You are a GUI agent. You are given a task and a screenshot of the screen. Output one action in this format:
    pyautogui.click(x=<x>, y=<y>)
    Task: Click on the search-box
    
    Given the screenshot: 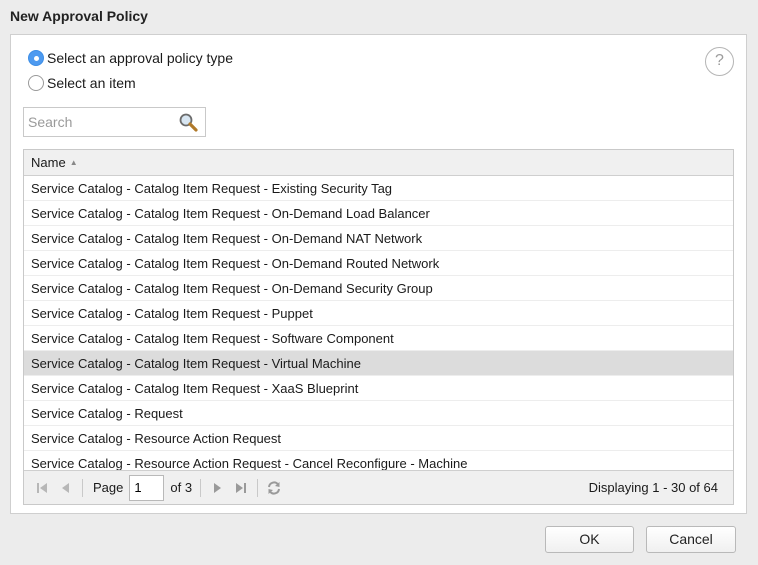 What is the action you would take?
    pyautogui.click(x=114, y=122)
    